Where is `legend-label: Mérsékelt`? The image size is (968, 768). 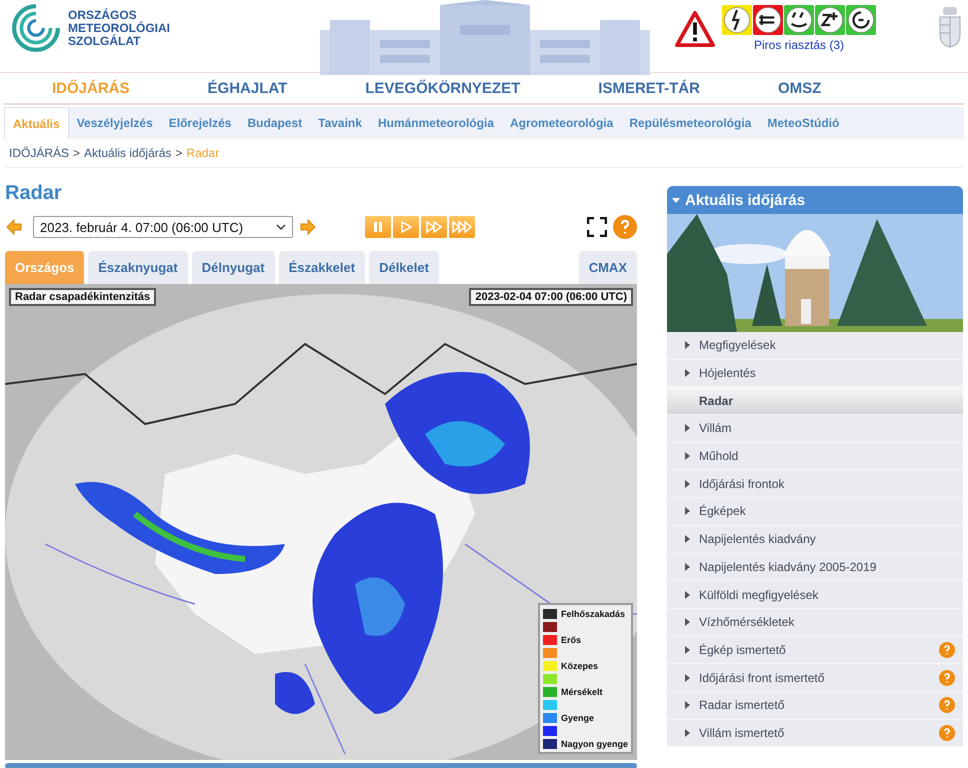 legend-label: Mérsékelt is located at coordinates (581, 691).